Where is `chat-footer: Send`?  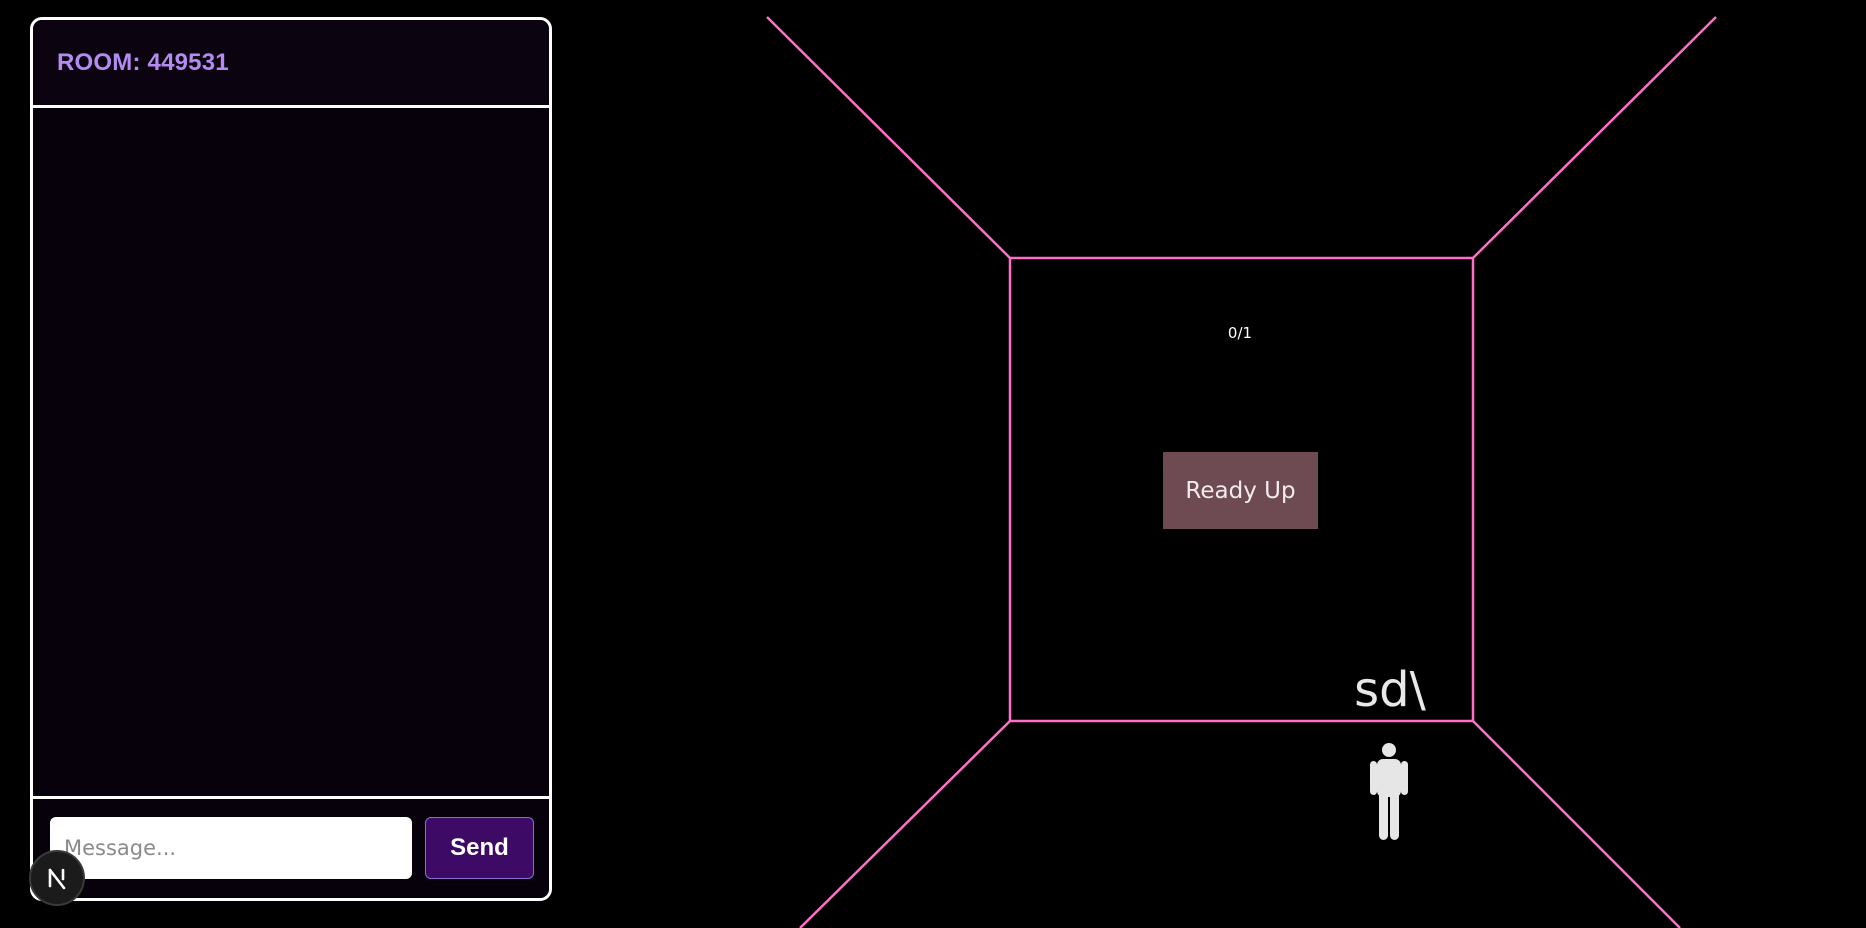 chat-footer: Send is located at coordinates (291, 847).